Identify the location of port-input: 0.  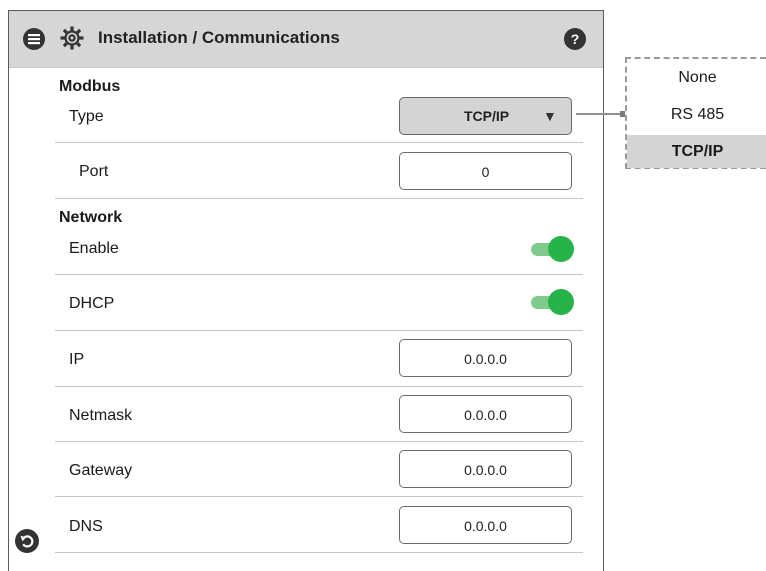
(485, 171).